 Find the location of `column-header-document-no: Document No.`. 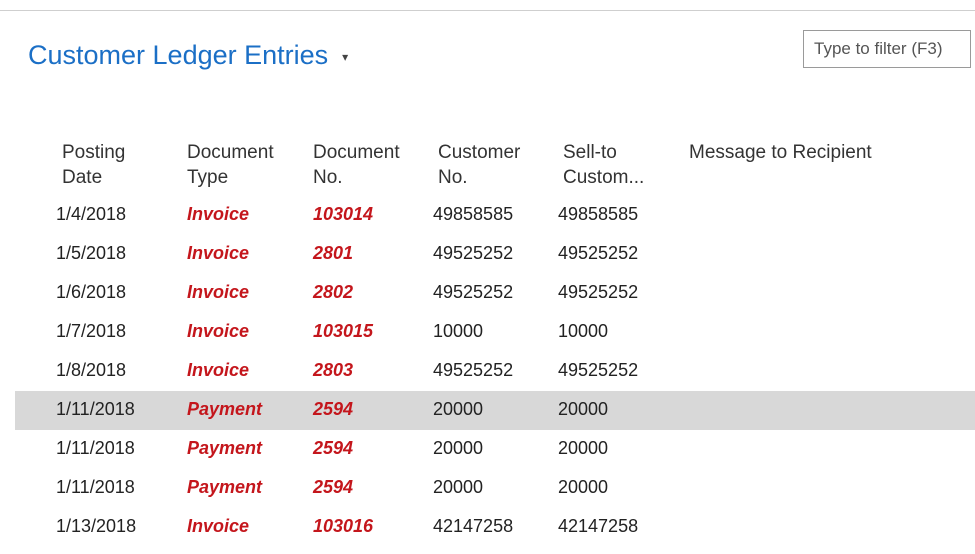

column-header-document-no: Document No. is located at coordinates (356, 165).